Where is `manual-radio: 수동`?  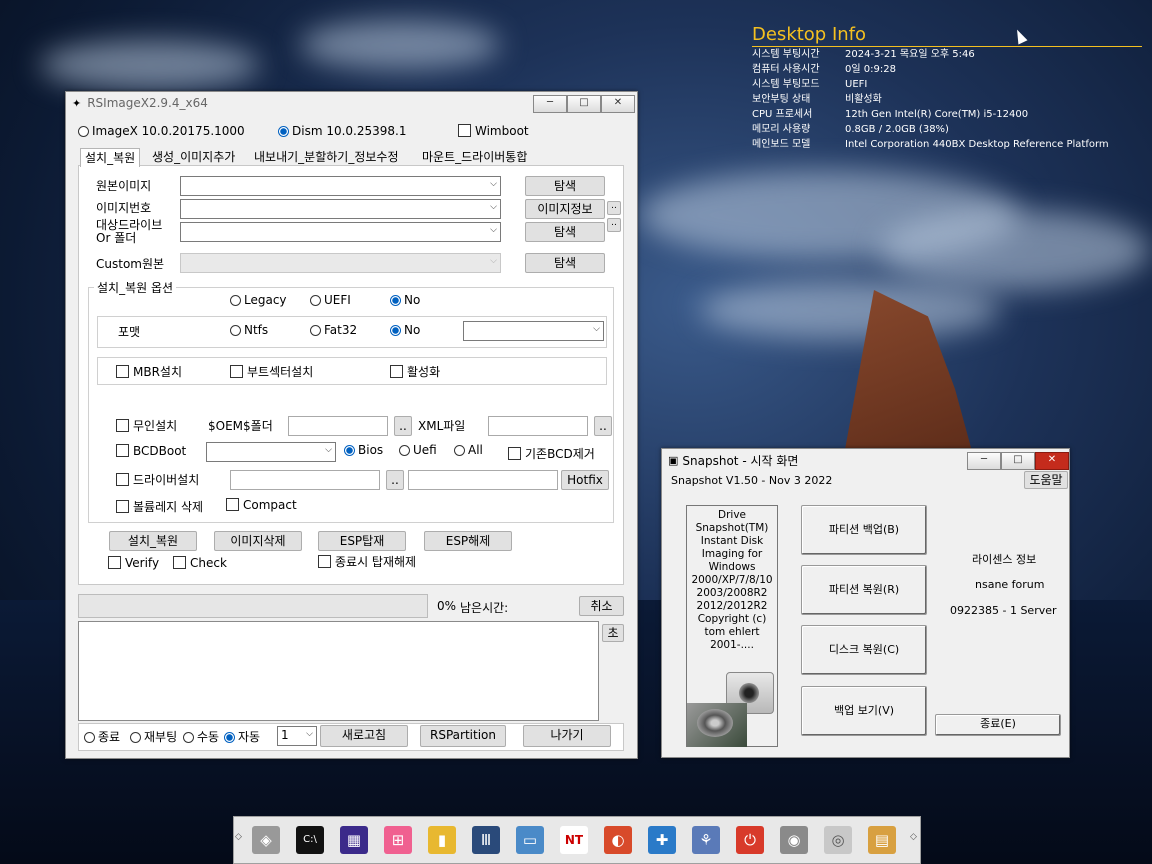
manual-radio: 수동 is located at coordinates (201, 736).